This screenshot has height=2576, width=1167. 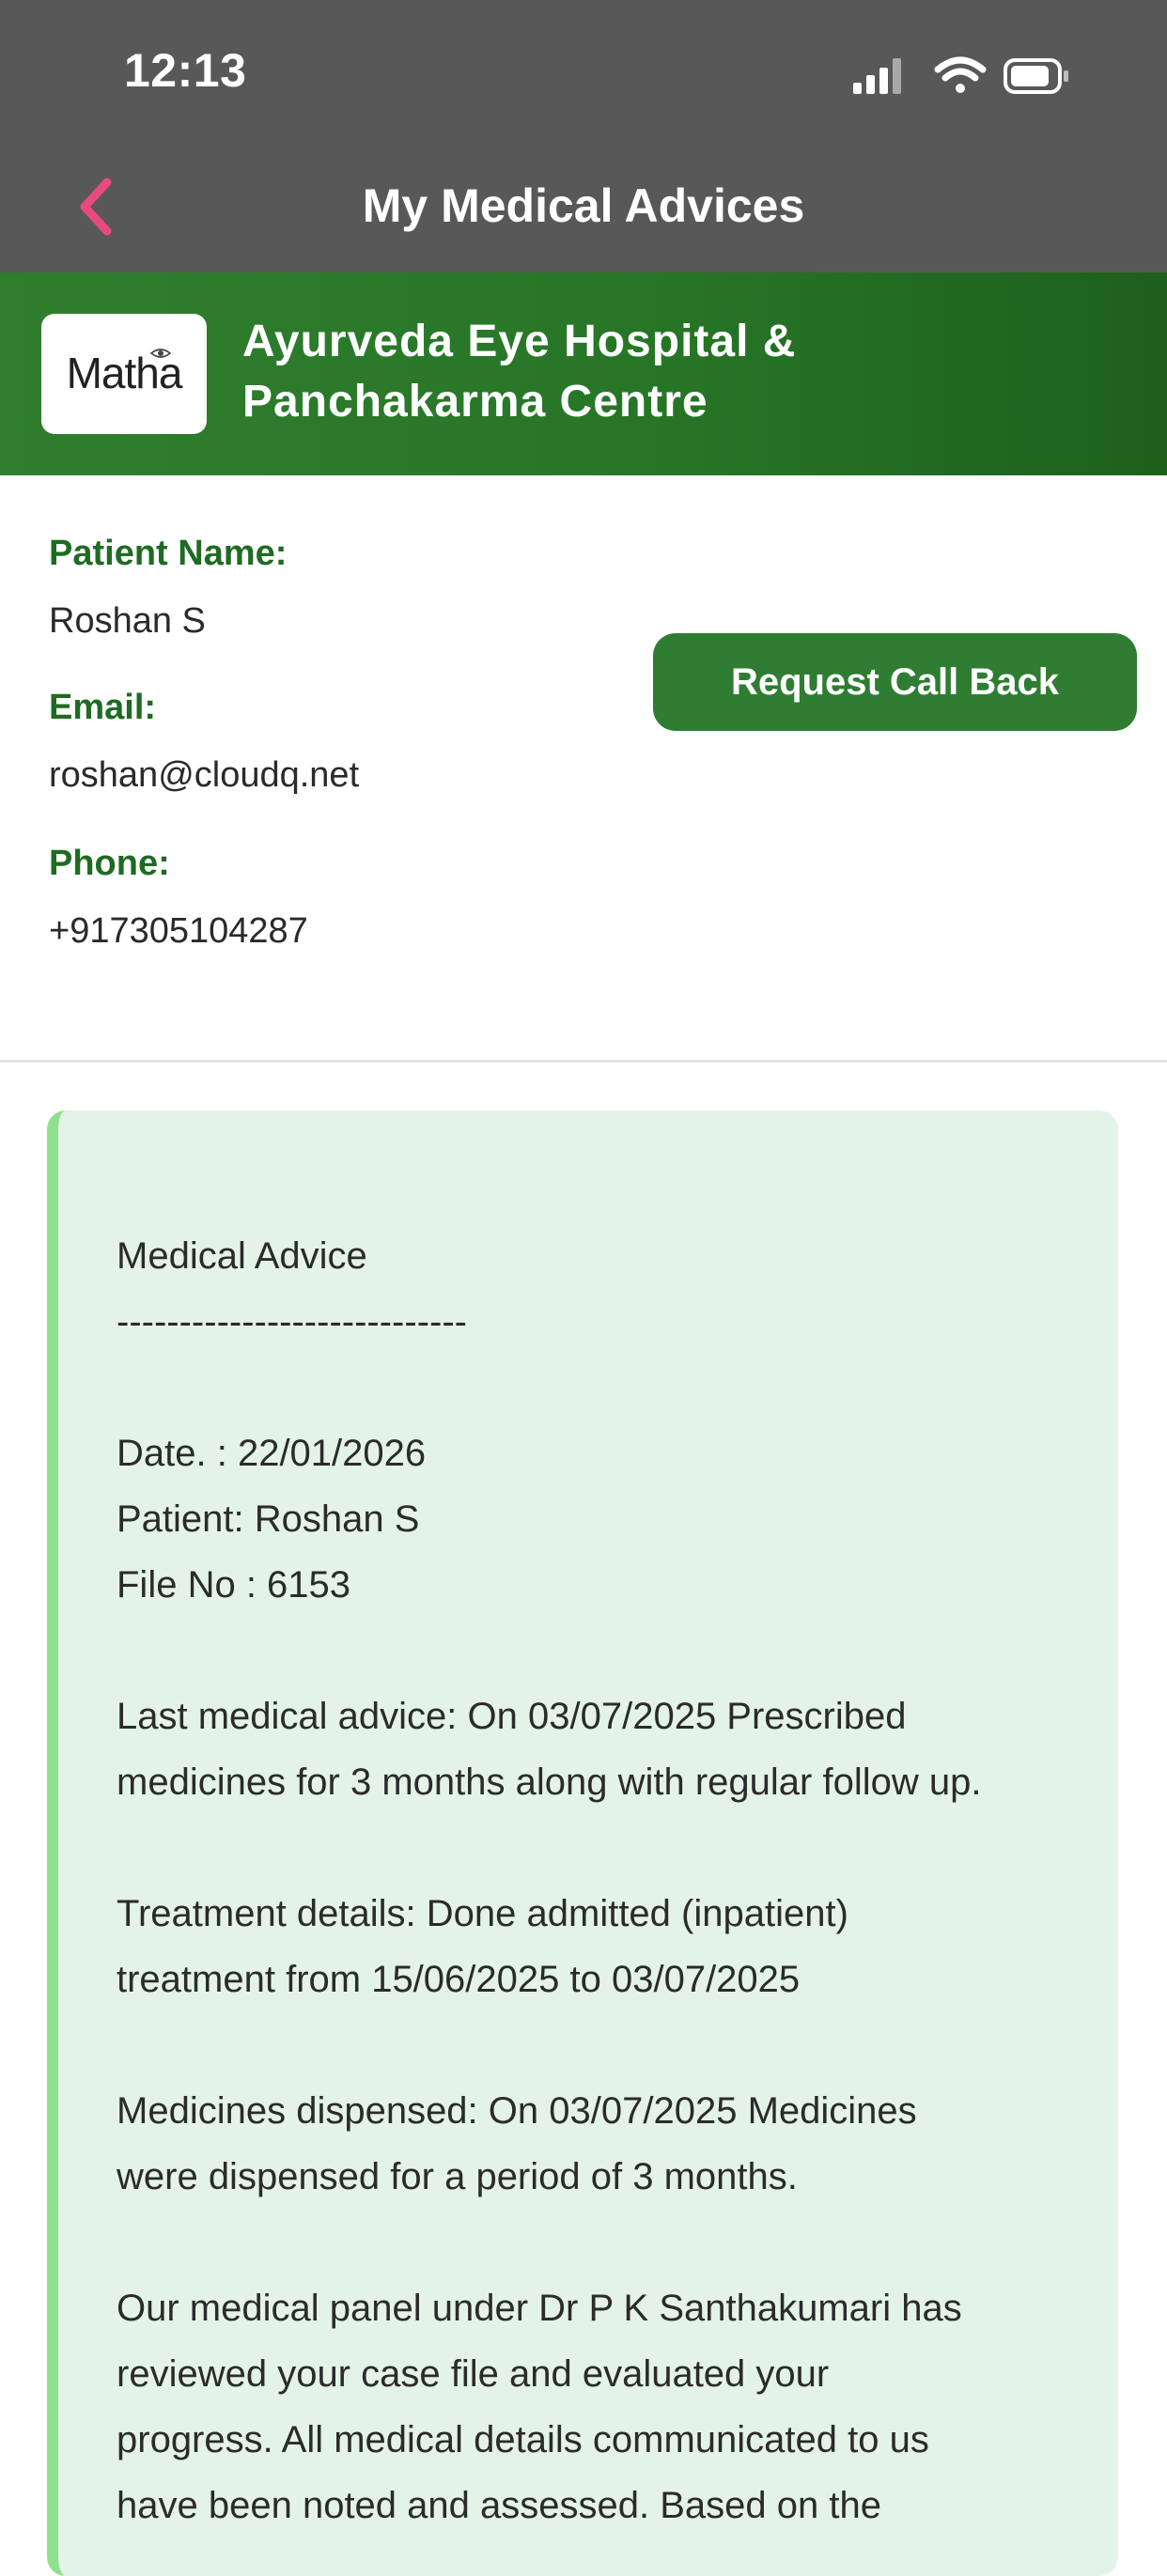 I want to click on page-title: My Medical Advices, so click(x=583, y=205).